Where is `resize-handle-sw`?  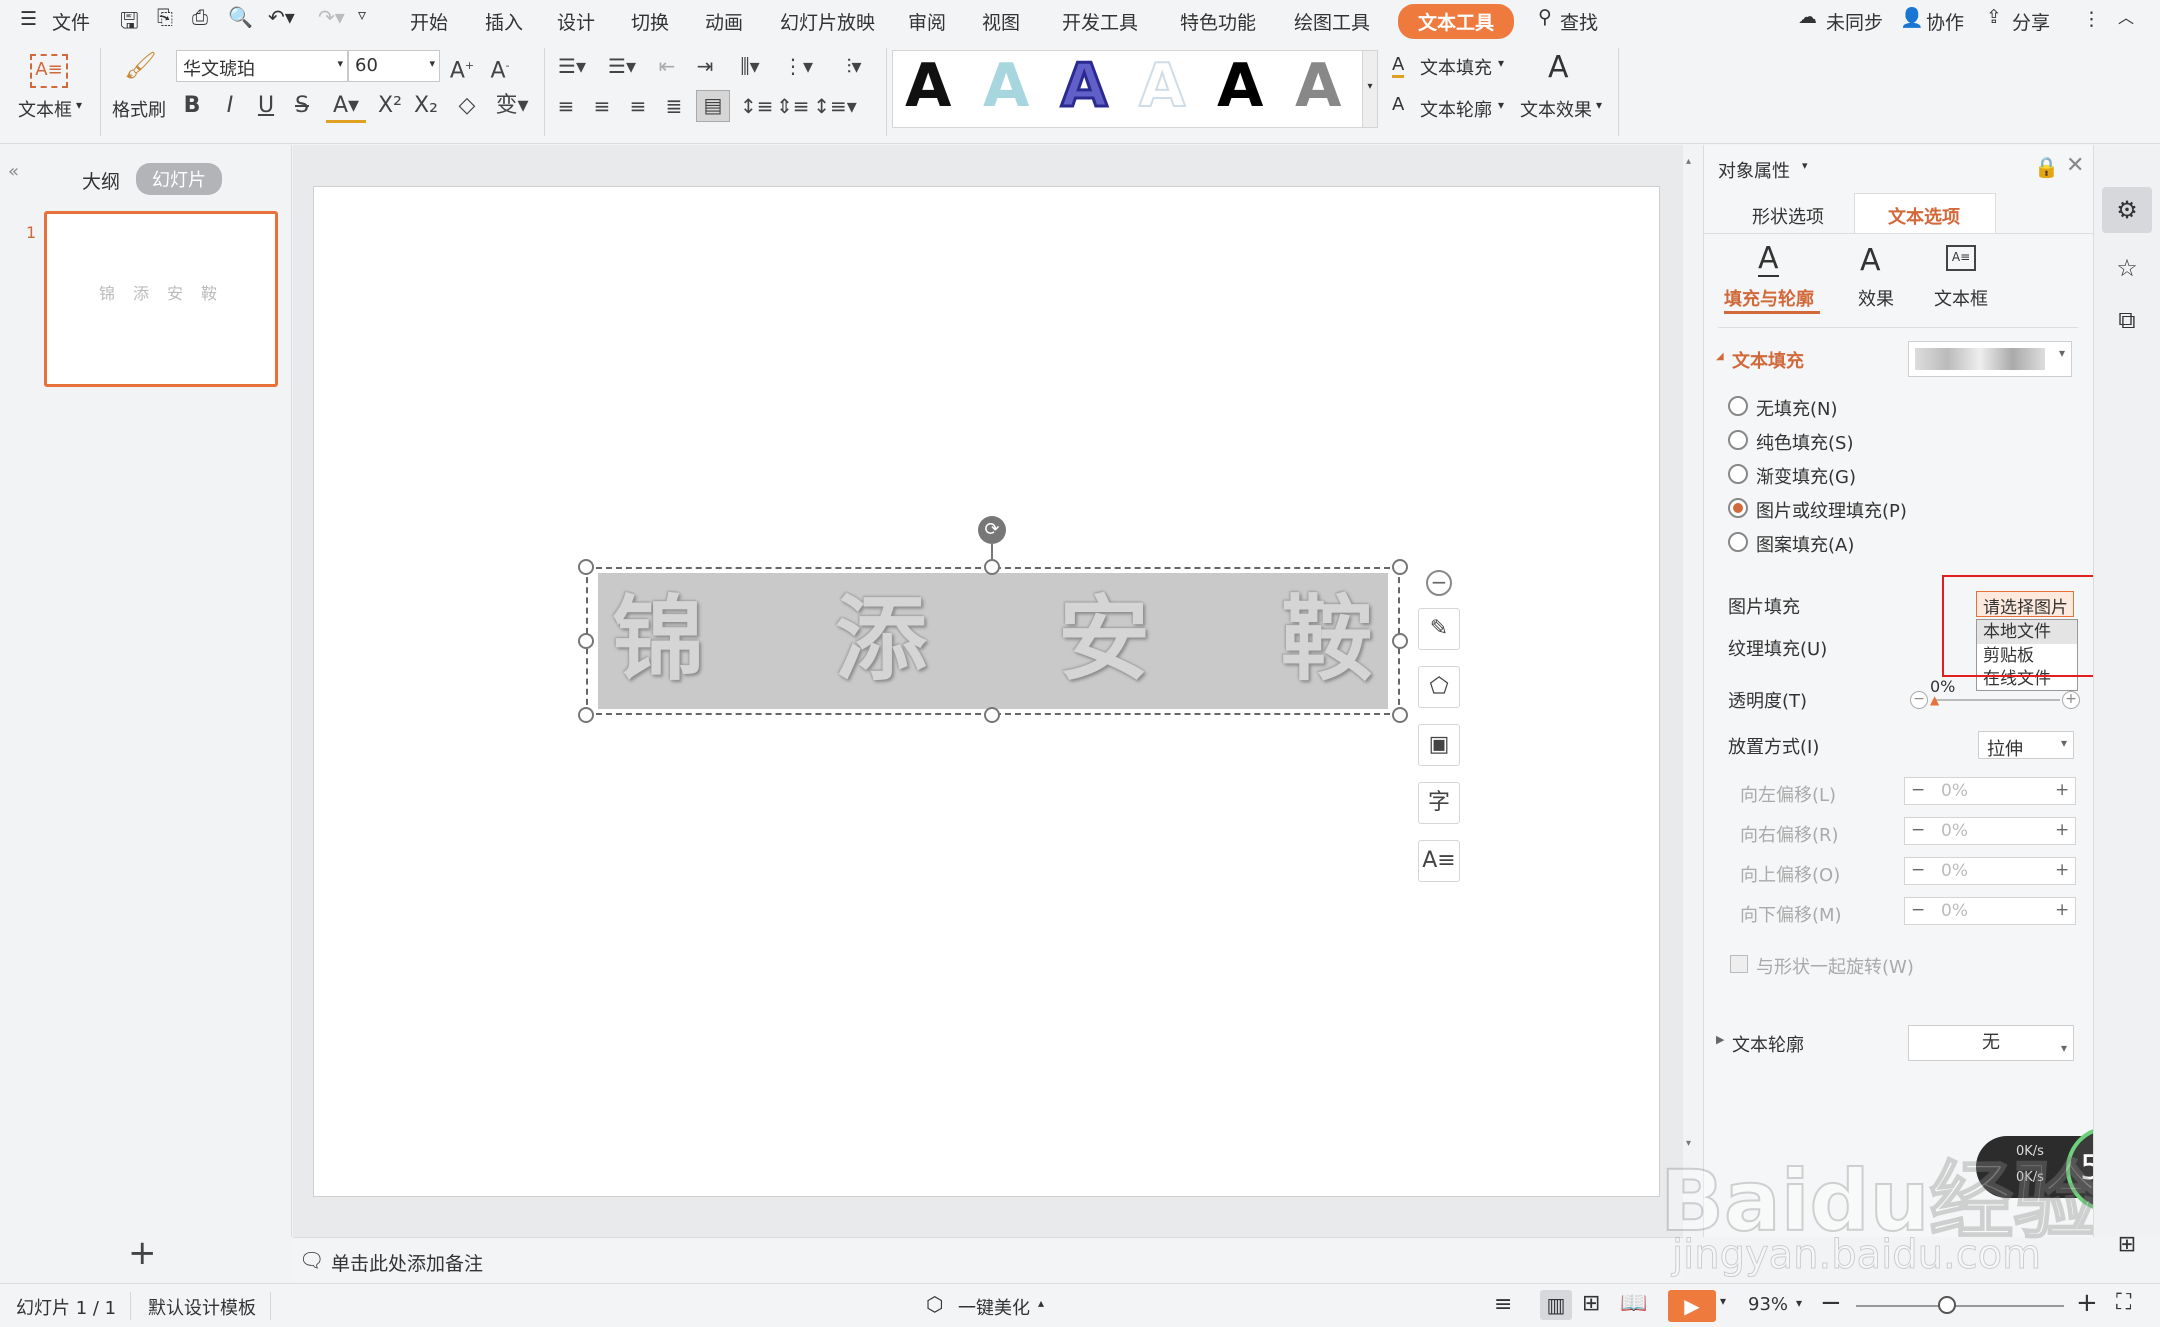 resize-handle-sw is located at coordinates (586, 715).